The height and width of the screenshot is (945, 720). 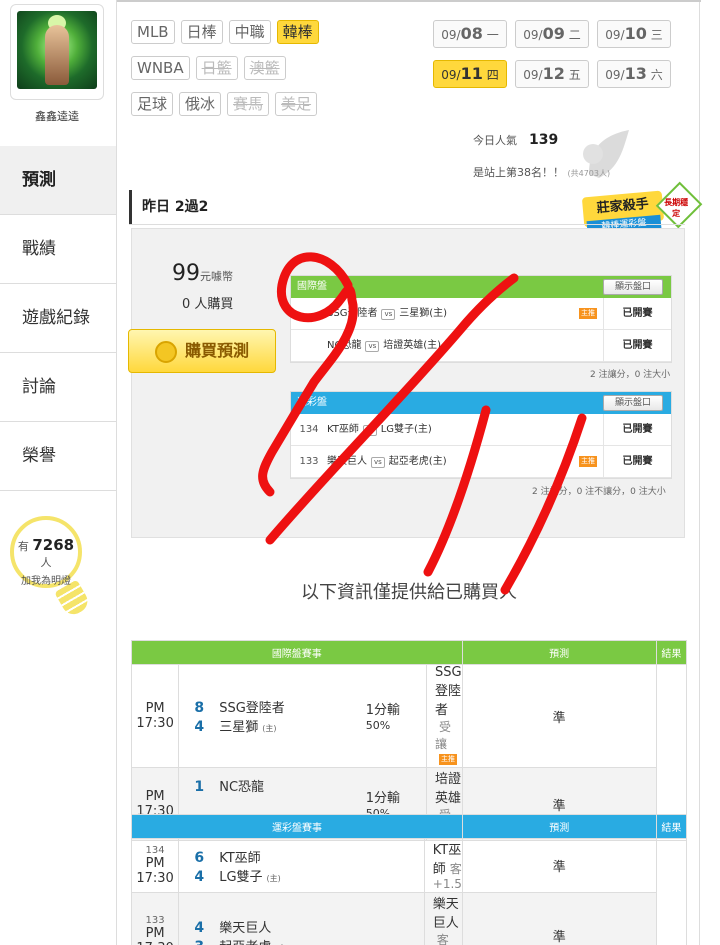 What do you see at coordinates (214, 304) in the screenshot?
I see `buyers-label: 人購買` at bounding box center [214, 304].